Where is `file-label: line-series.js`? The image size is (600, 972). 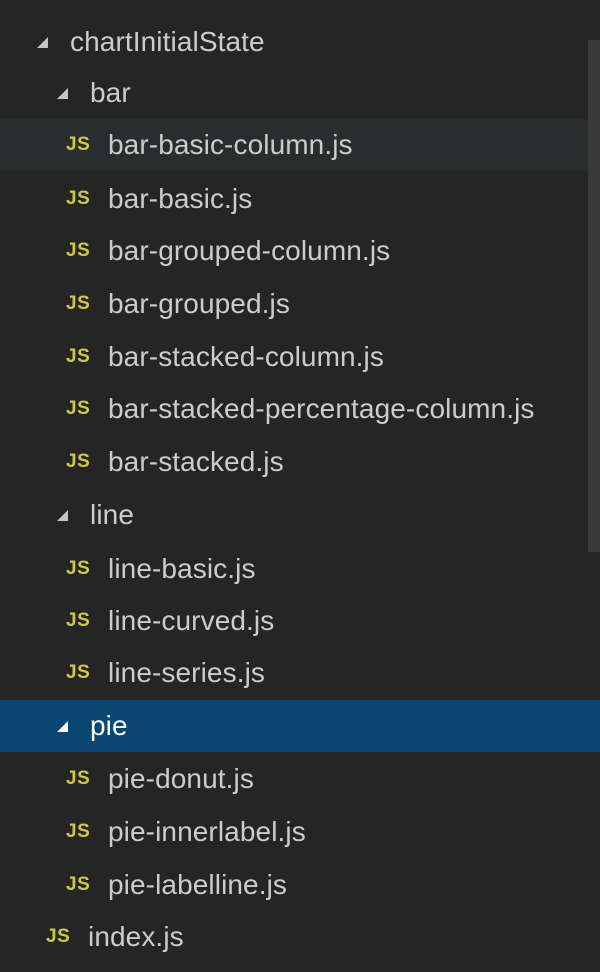 file-label: line-series.js is located at coordinates (186, 672).